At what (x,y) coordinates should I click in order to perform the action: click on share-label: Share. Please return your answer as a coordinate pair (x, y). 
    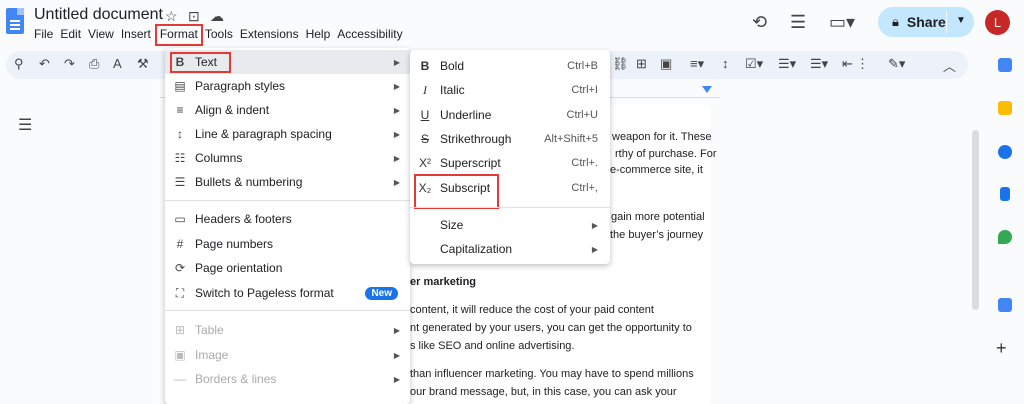
    Looking at the image, I should click on (926, 22).